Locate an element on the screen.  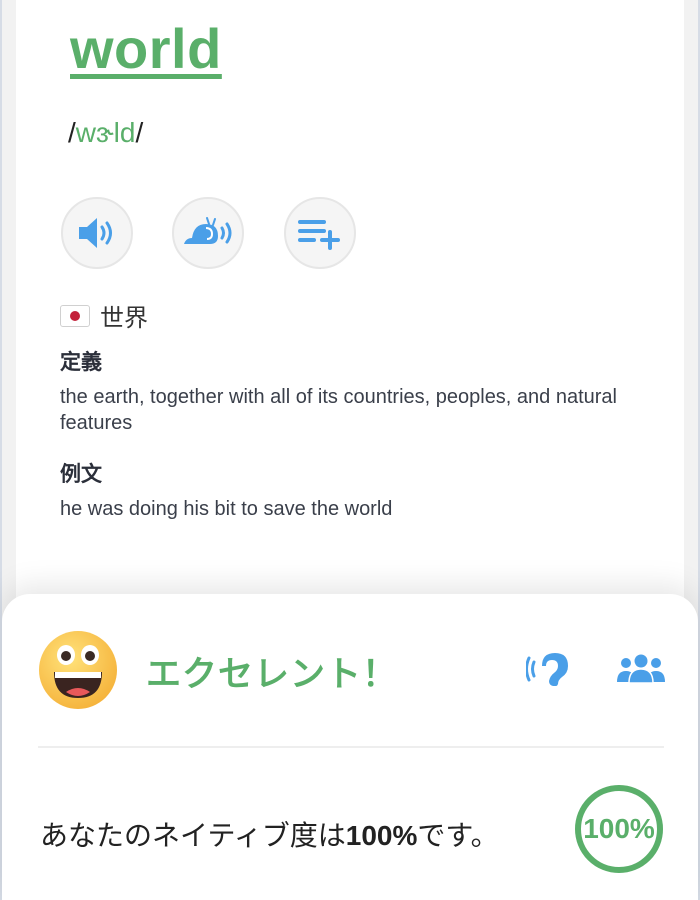
japan-flag-icon is located at coordinates (75, 315).